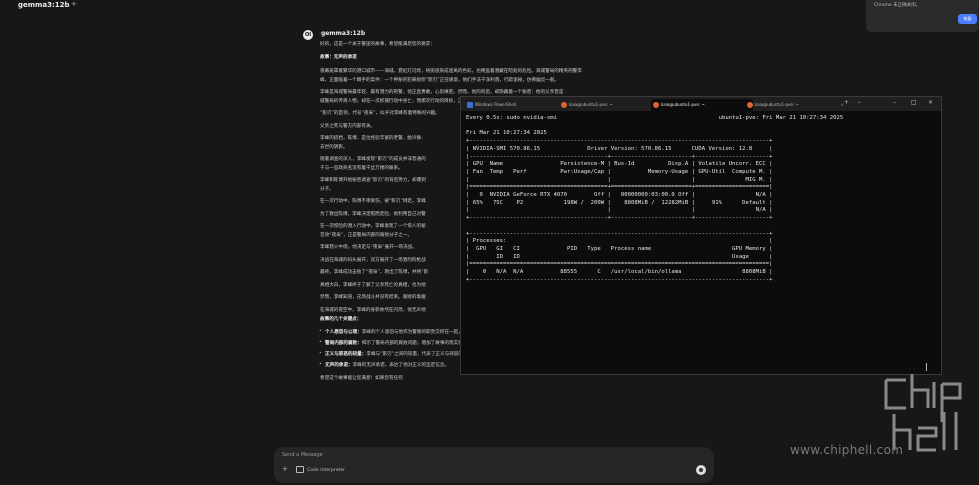  I want to click on tab-ubuntu-2: kaia@ubuntu1-pve: ~×, so click(702, 105).